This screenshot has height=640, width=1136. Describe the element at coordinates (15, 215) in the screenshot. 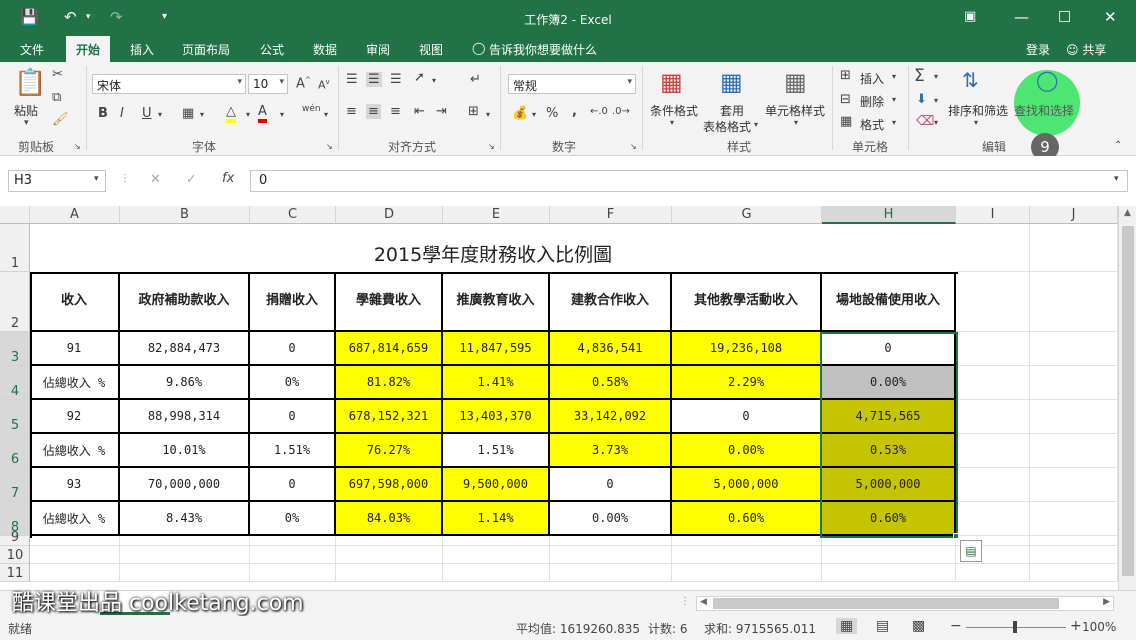

I see `select-all-corner` at that location.